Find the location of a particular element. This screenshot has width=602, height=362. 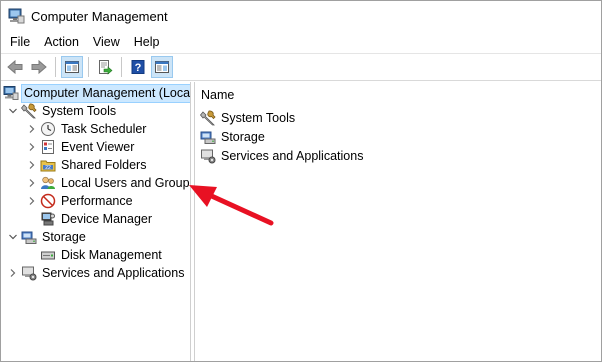

shared-folder-icon: 22 is located at coordinates (48, 165).